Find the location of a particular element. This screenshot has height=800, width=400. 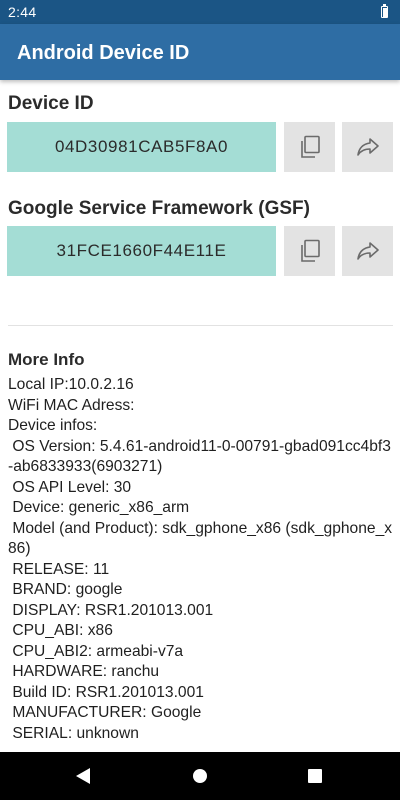

info-line: Device: generic_x86_arm is located at coordinates (99, 507).